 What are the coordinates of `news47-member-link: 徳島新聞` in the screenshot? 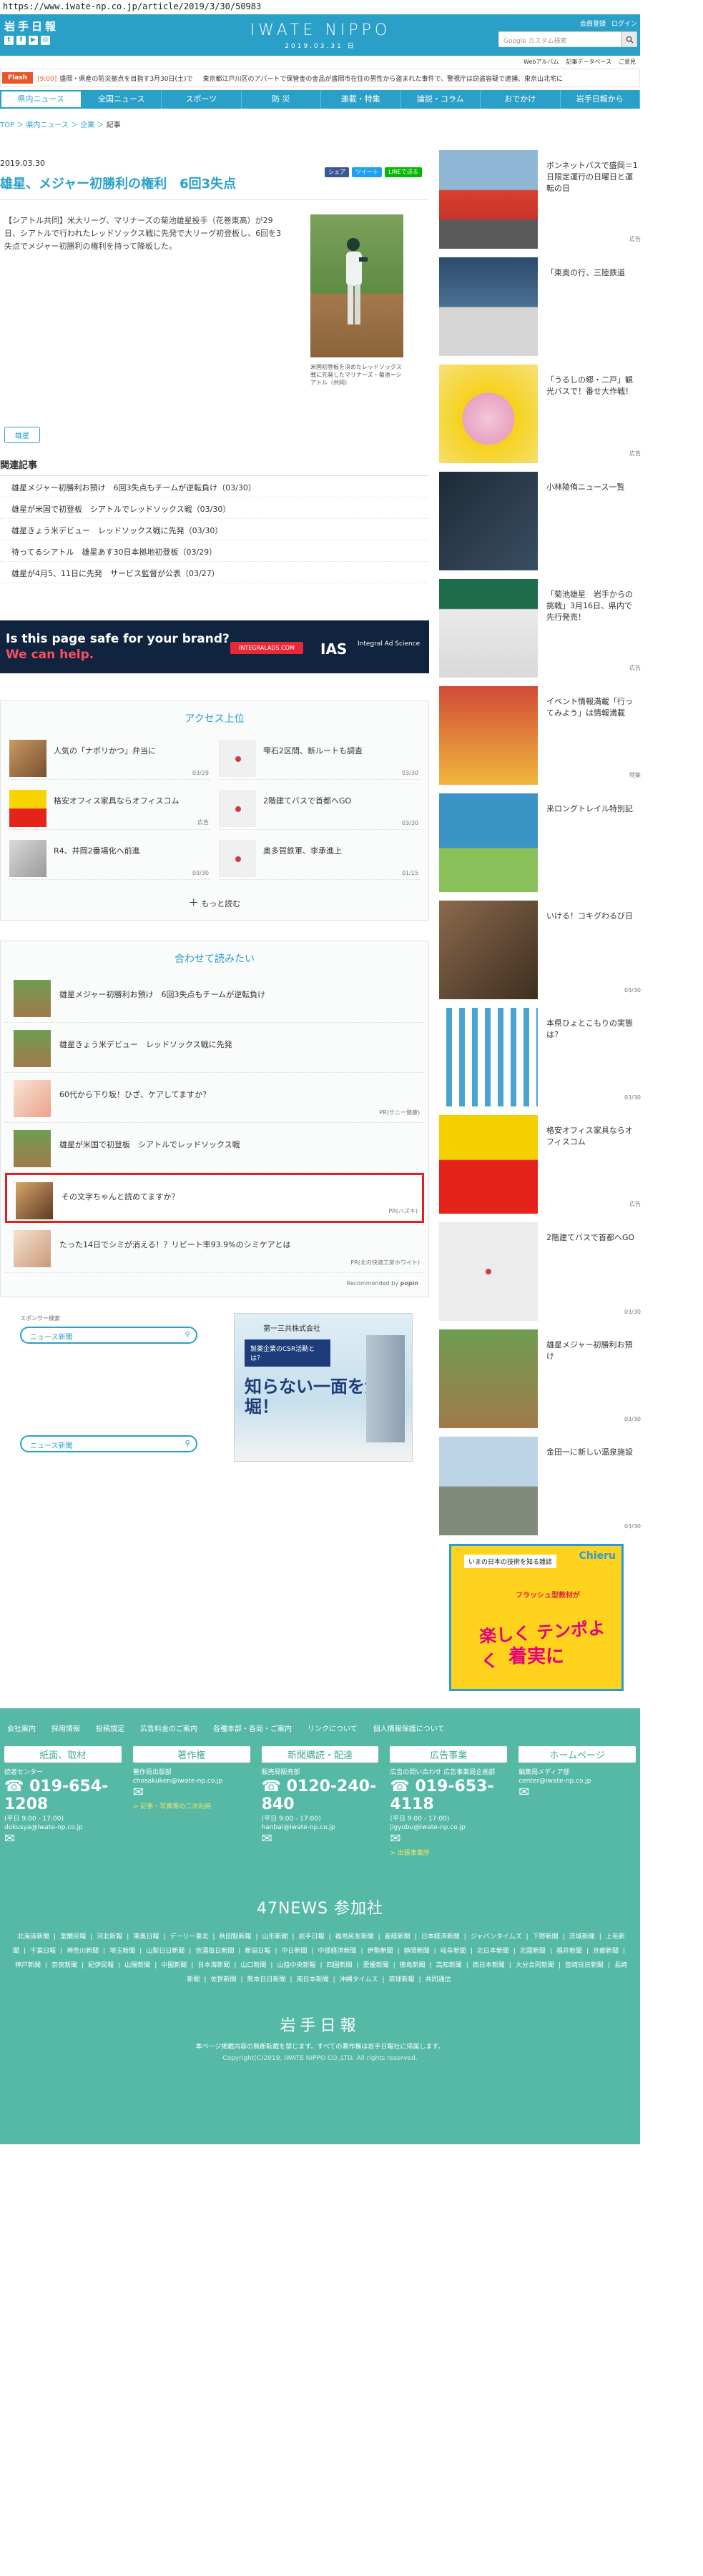 It's located at (413, 1966).